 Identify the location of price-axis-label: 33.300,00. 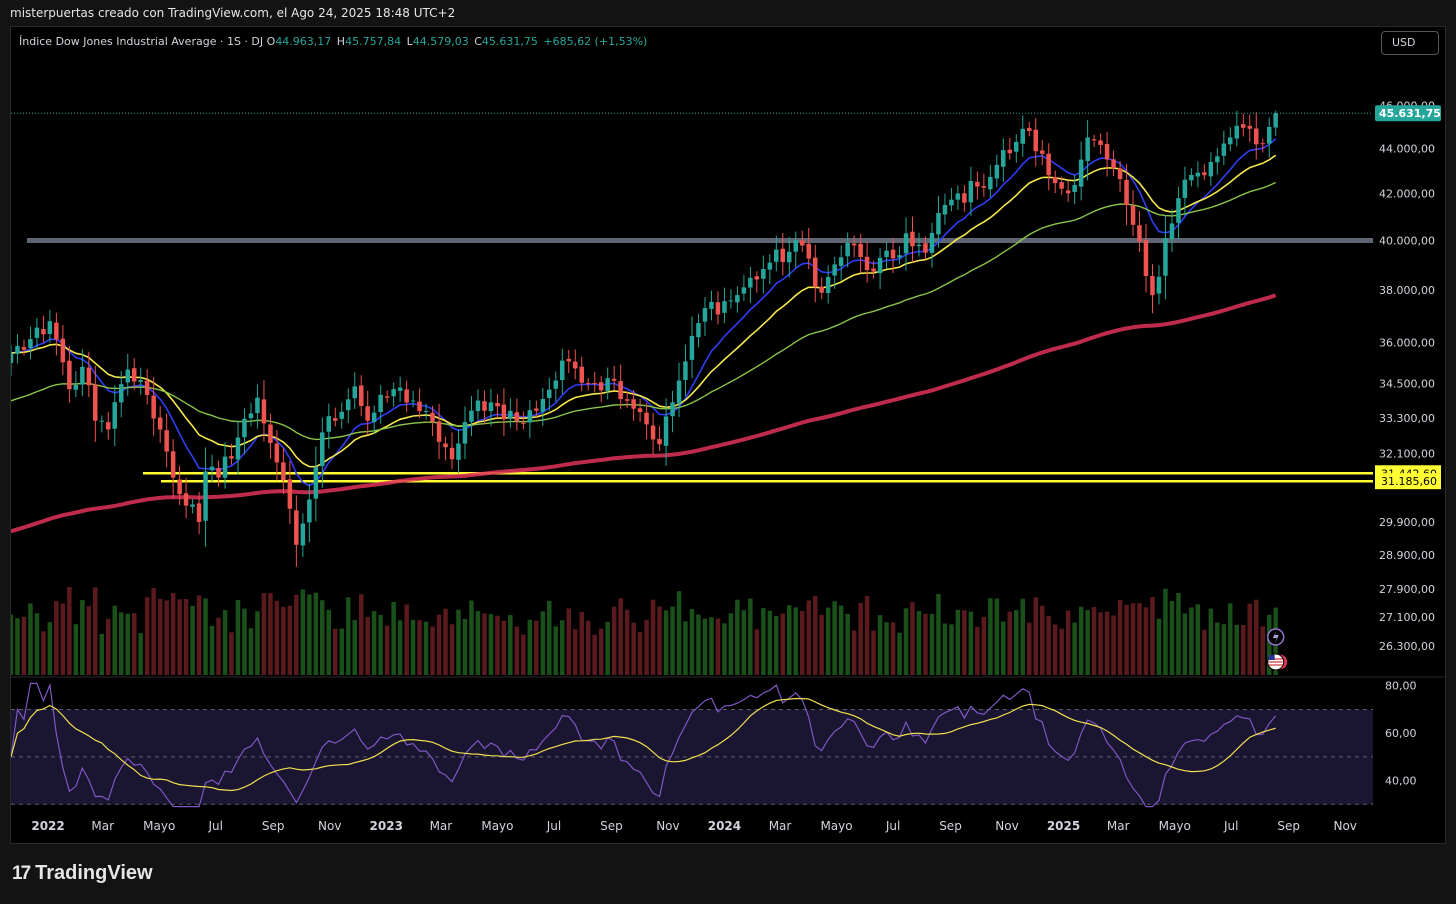
(1407, 418).